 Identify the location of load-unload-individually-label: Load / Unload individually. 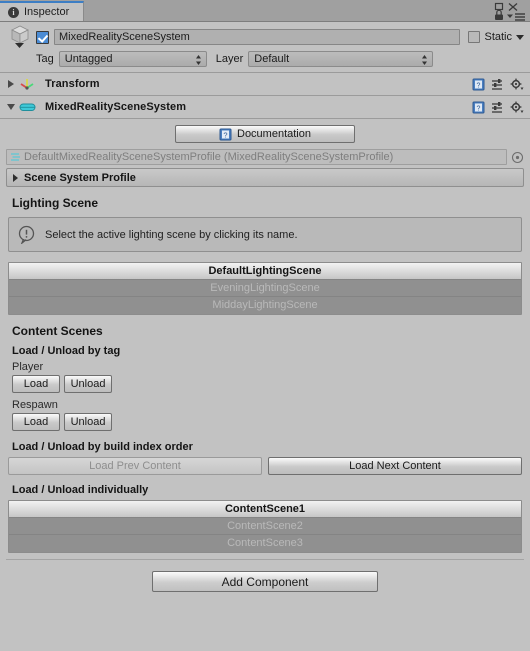
(80, 490).